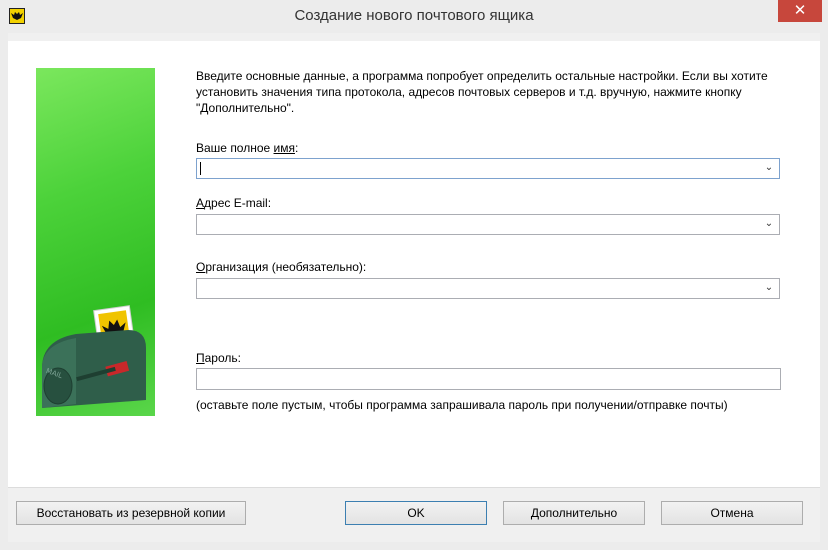 The image size is (828, 550). Describe the element at coordinates (488, 379) in the screenshot. I see `password-field` at that location.